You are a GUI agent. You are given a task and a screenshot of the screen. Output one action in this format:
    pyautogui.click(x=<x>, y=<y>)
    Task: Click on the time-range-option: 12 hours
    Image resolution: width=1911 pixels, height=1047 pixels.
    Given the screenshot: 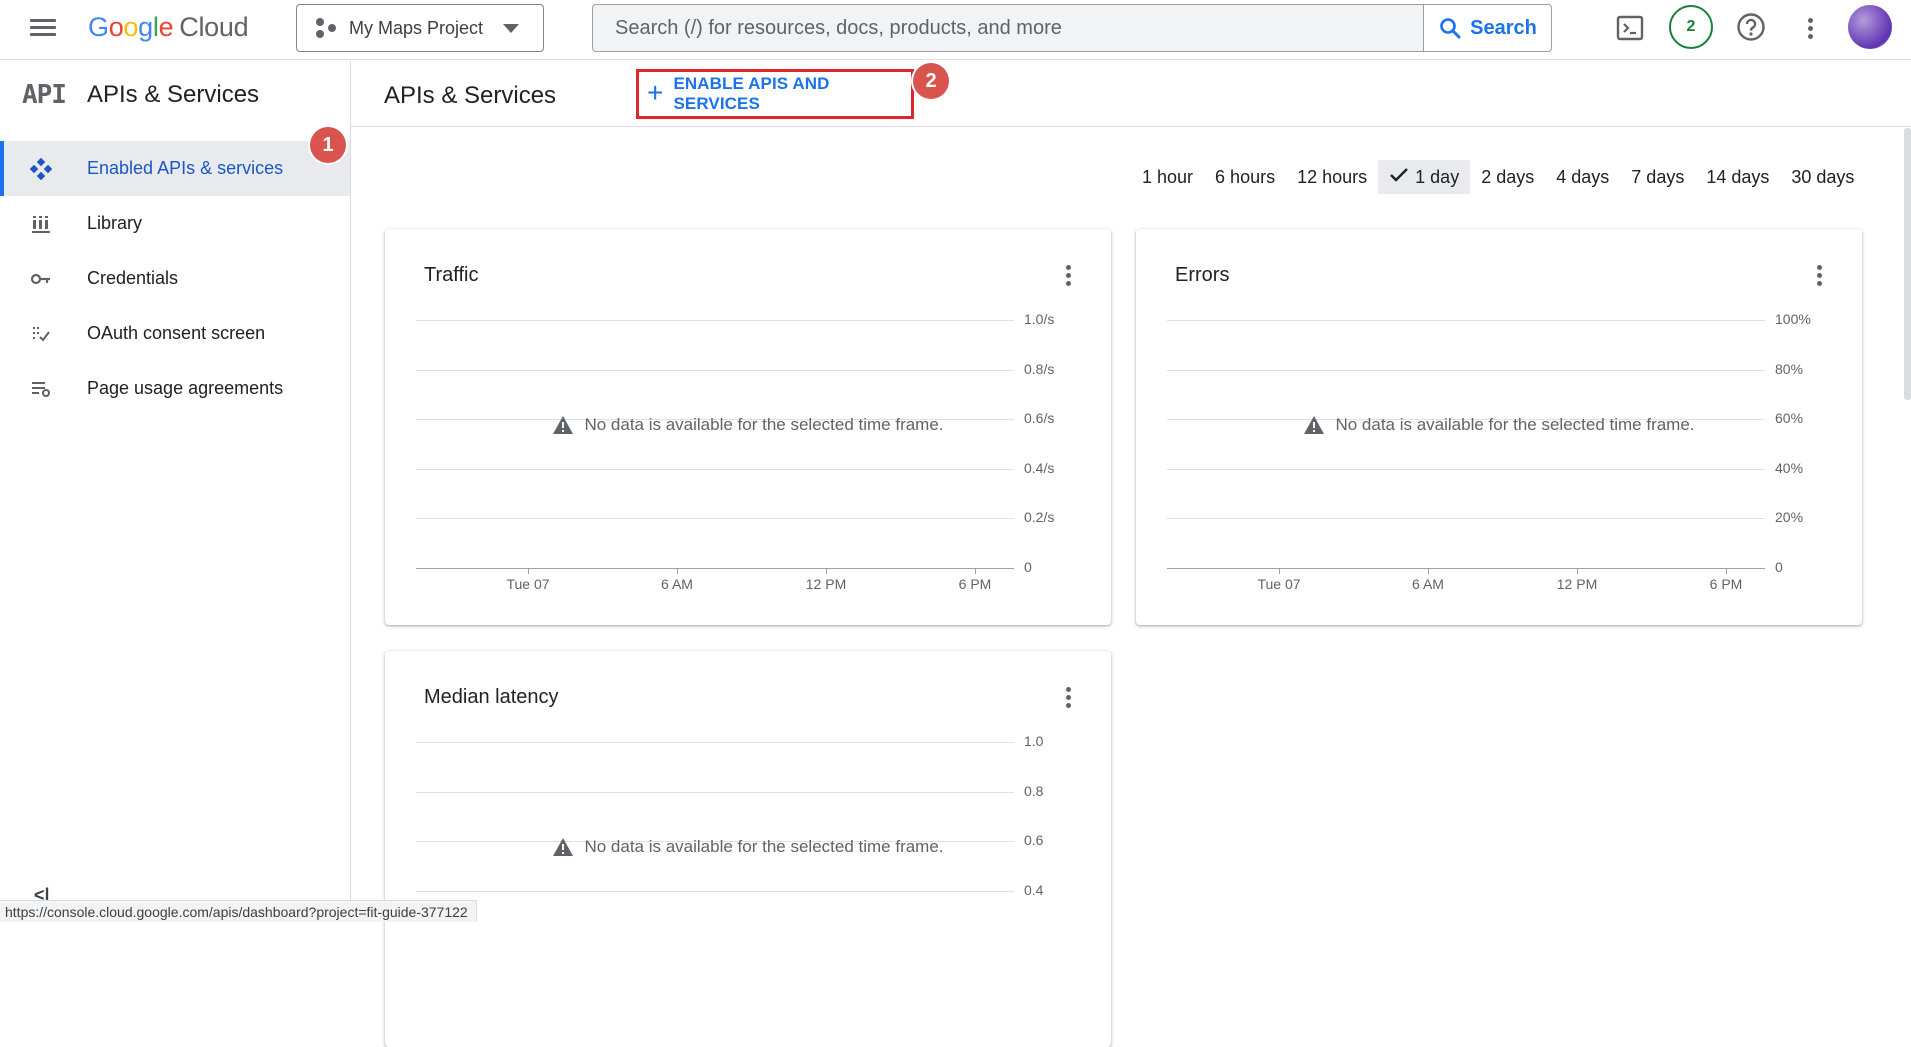 What is the action you would take?
    pyautogui.click(x=1332, y=177)
    